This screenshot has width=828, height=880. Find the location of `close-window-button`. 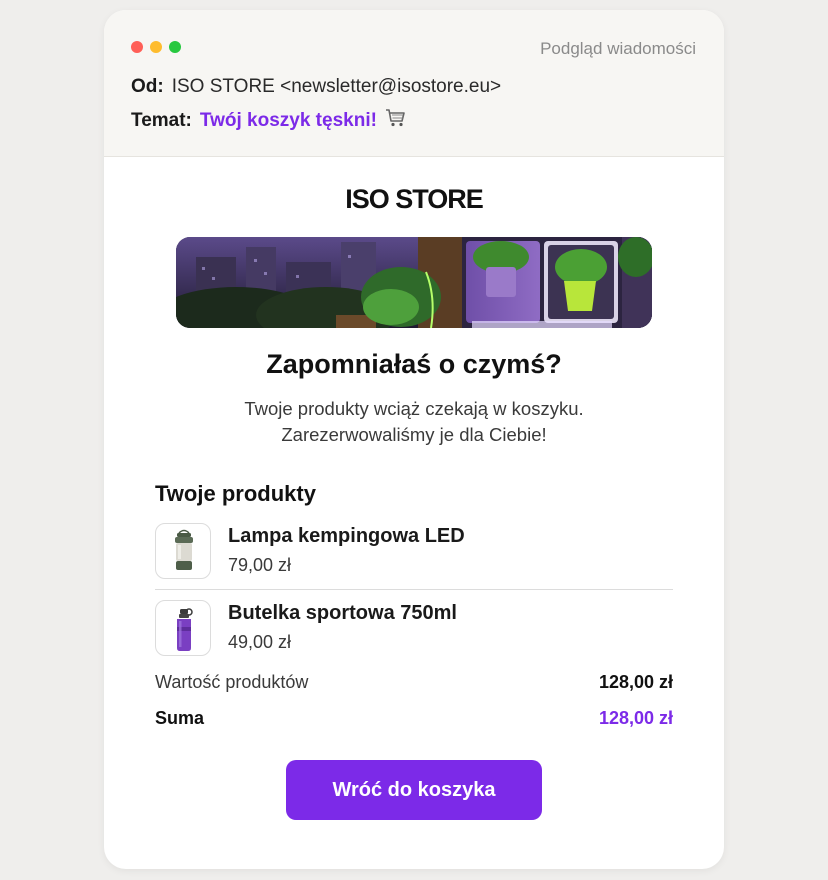

close-window-button is located at coordinates (137, 47).